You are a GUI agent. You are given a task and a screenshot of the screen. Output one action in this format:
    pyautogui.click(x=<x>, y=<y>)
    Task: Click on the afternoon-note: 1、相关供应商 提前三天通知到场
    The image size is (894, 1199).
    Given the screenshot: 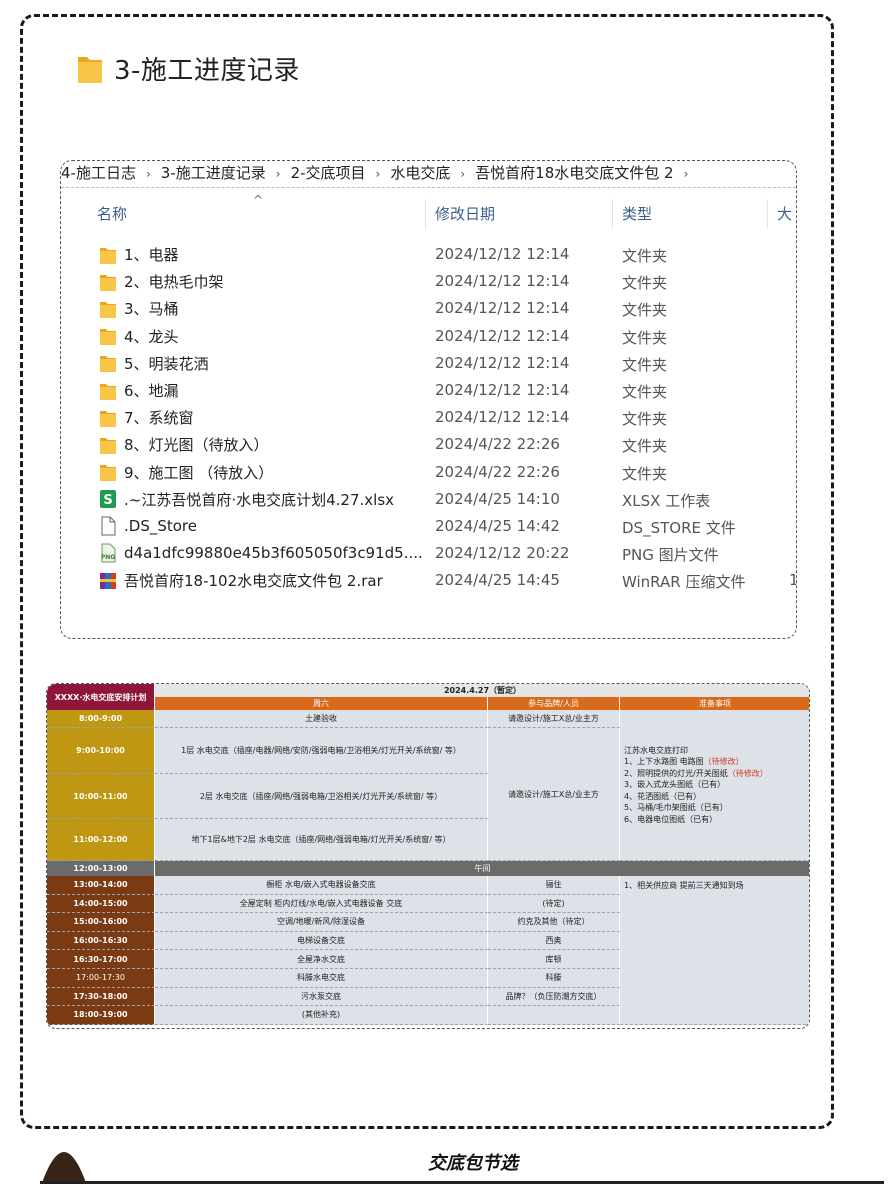 What is the action you would take?
    pyautogui.click(x=714, y=950)
    